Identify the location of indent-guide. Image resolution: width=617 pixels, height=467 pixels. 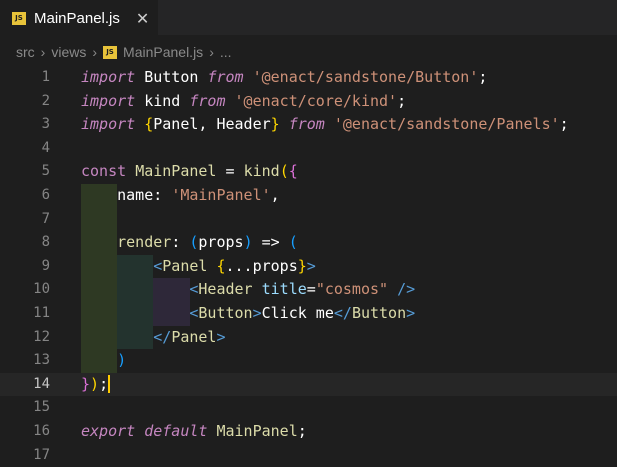
(99, 219).